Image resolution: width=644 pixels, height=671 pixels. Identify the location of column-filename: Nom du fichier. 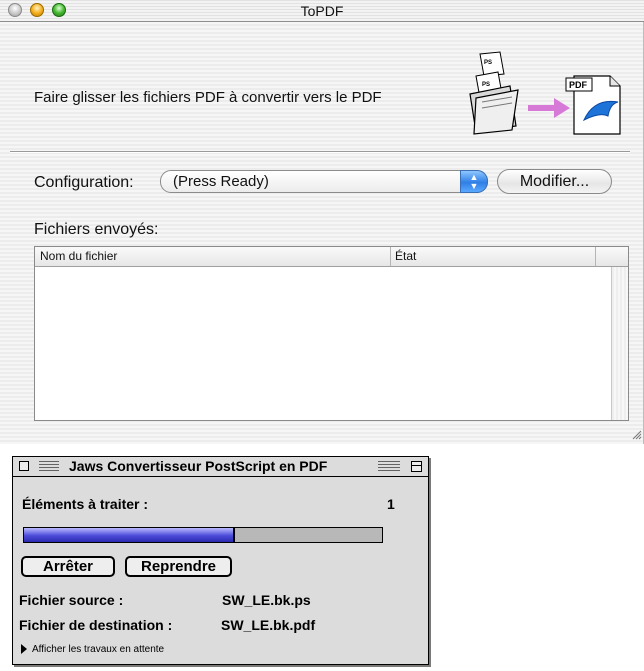
(78, 256).